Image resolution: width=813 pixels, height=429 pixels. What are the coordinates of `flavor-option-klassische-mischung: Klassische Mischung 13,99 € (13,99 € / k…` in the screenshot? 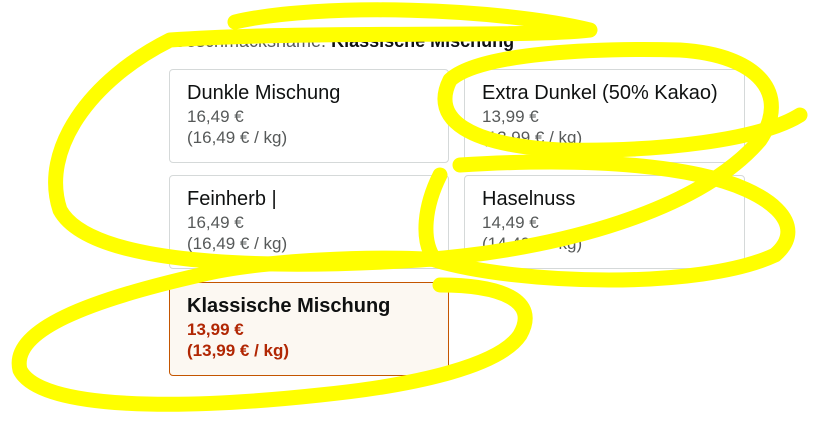 It's located at (309, 329).